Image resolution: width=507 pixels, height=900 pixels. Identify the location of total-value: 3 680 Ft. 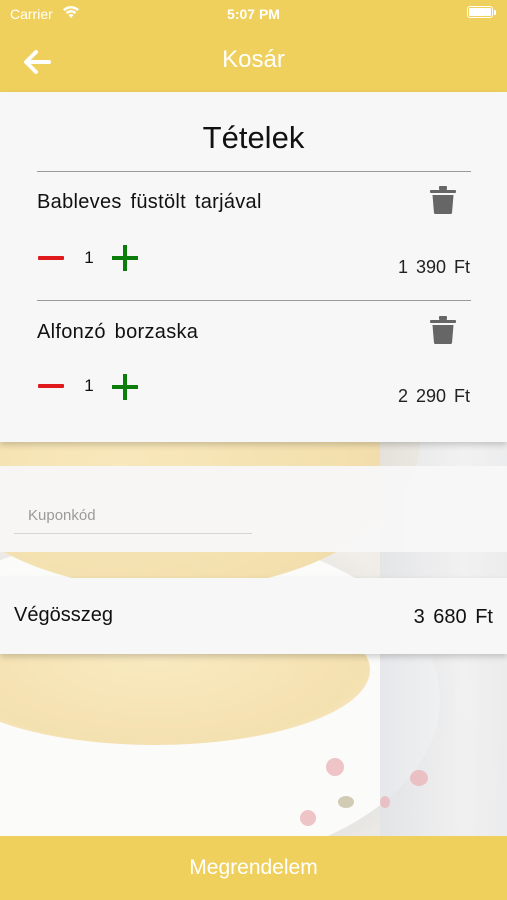
(453, 617).